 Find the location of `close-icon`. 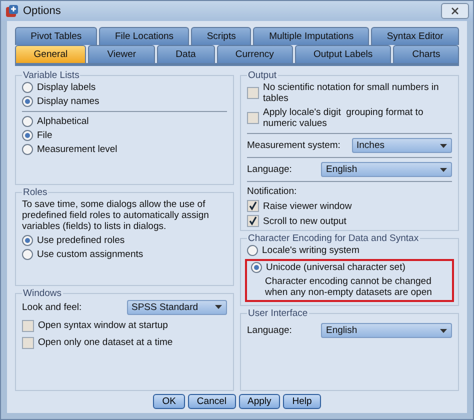

close-icon is located at coordinates (455, 11).